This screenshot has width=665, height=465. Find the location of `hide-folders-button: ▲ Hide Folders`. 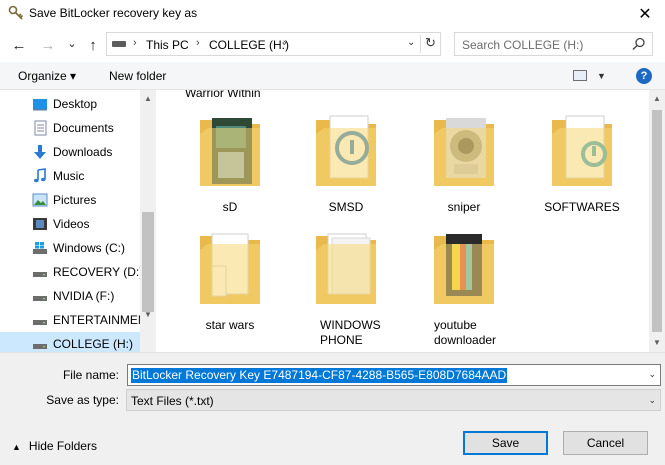

hide-folders-button: ▲ Hide Folders is located at coordinates (54, 446).